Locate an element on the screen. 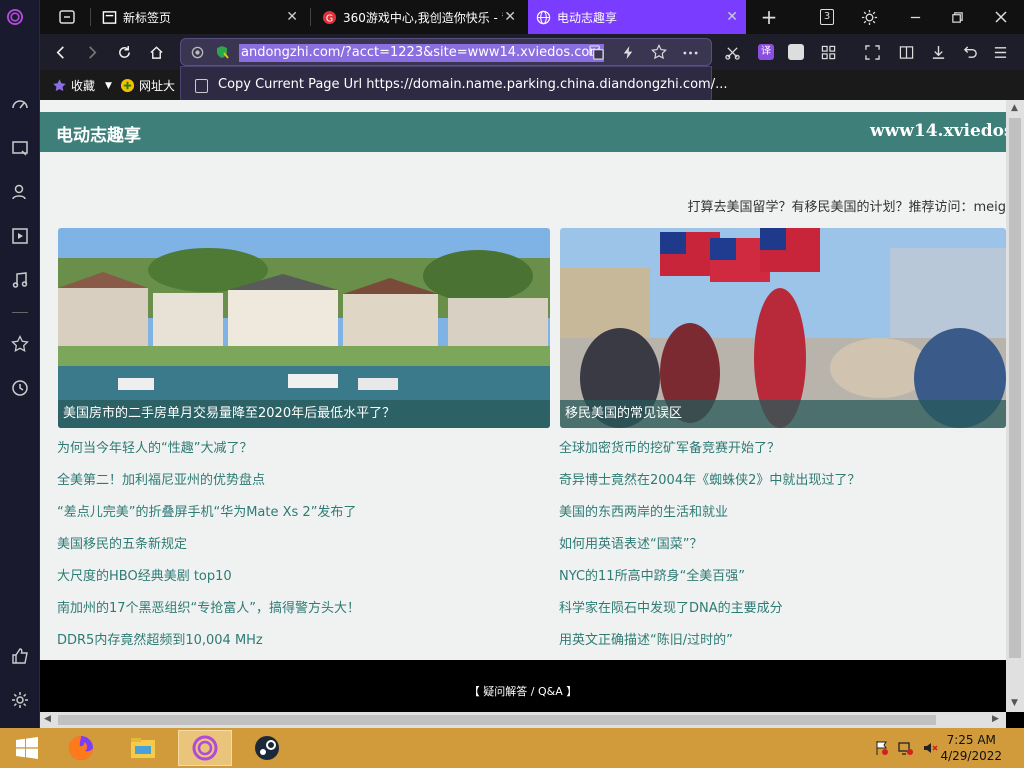  lightning-icon is located at coordinates (628, 52).